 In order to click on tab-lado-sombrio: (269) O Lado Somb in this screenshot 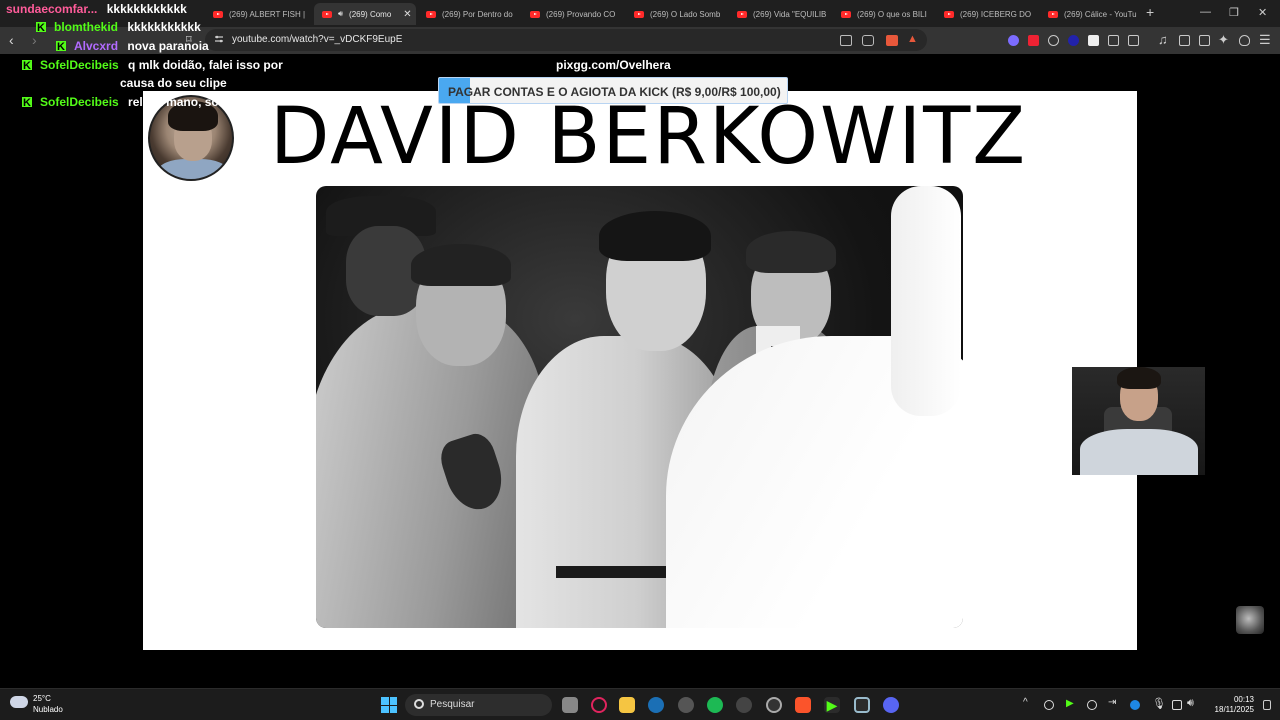, I will do `click(676, 14)`.